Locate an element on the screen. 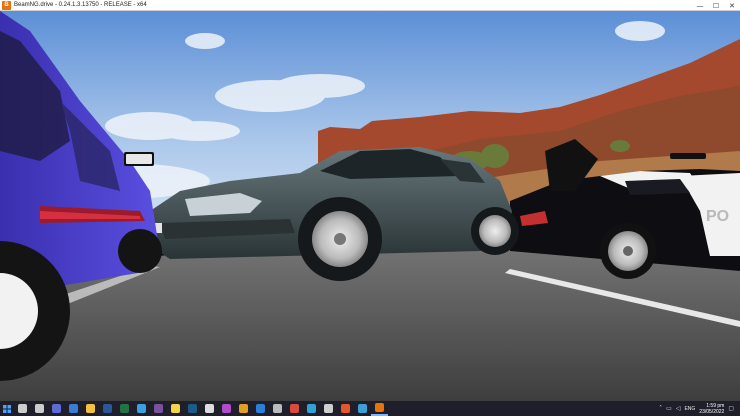 The image size is (740, 416). word-icon-glyph is located at coordinates (107, 408).